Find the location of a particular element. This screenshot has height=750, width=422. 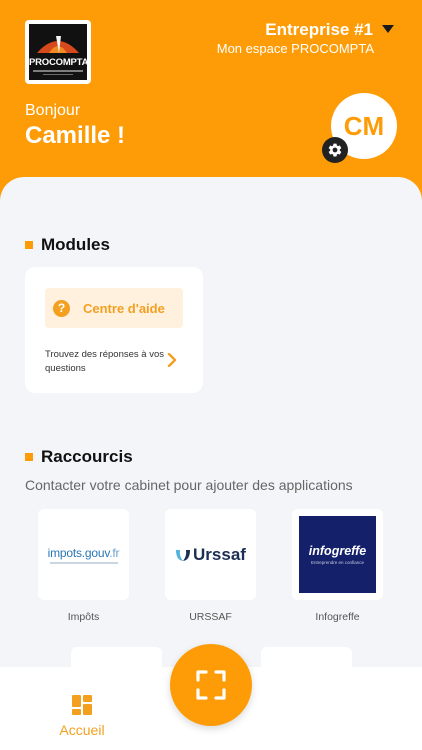

help-description: Trouvez des réponses à vos questions is located at coordinates (104, 361).